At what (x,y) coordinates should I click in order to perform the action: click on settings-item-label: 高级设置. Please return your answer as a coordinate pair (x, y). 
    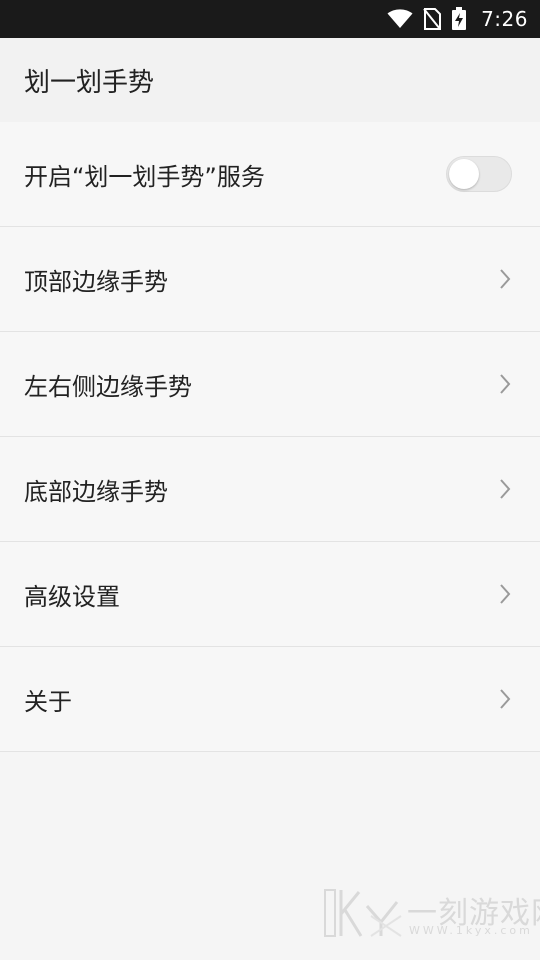
    Looking at the image, I should click on (72, 596).